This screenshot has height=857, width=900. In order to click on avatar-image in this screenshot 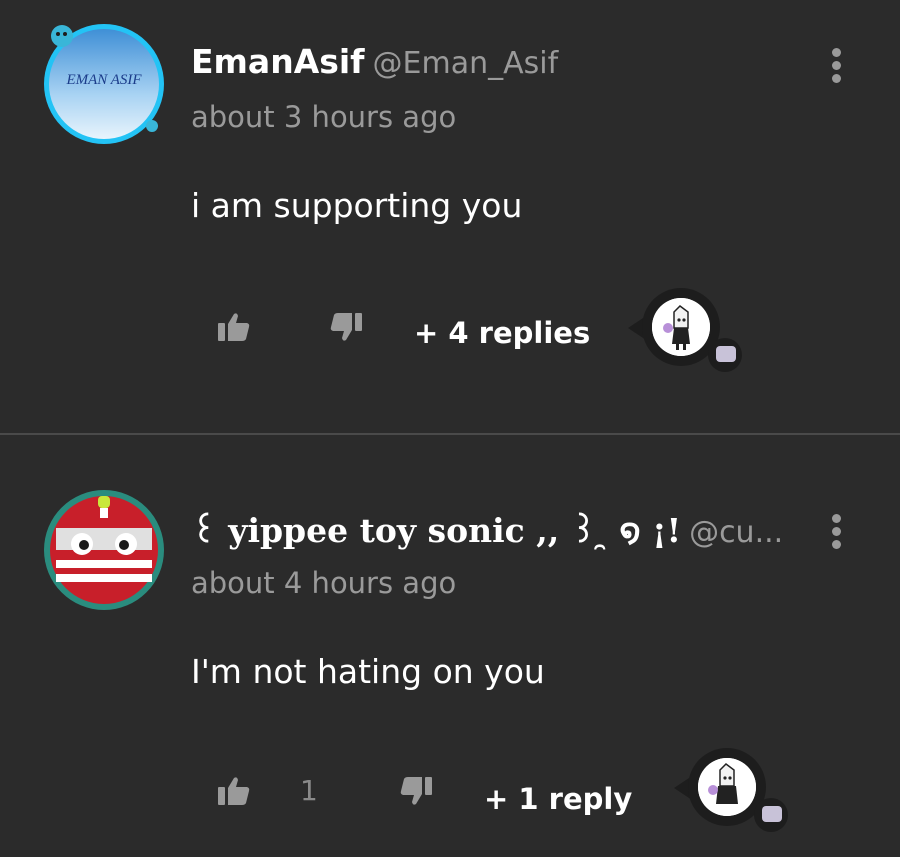, I will do `click(104, 550)`.